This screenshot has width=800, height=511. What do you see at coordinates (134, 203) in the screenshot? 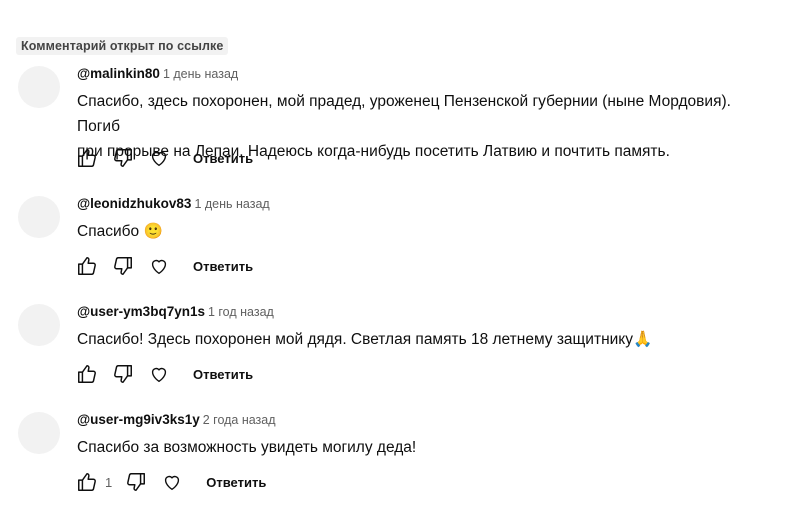
I see `comment-author: @leonidzhukov83` at bounding box center [134, 203].